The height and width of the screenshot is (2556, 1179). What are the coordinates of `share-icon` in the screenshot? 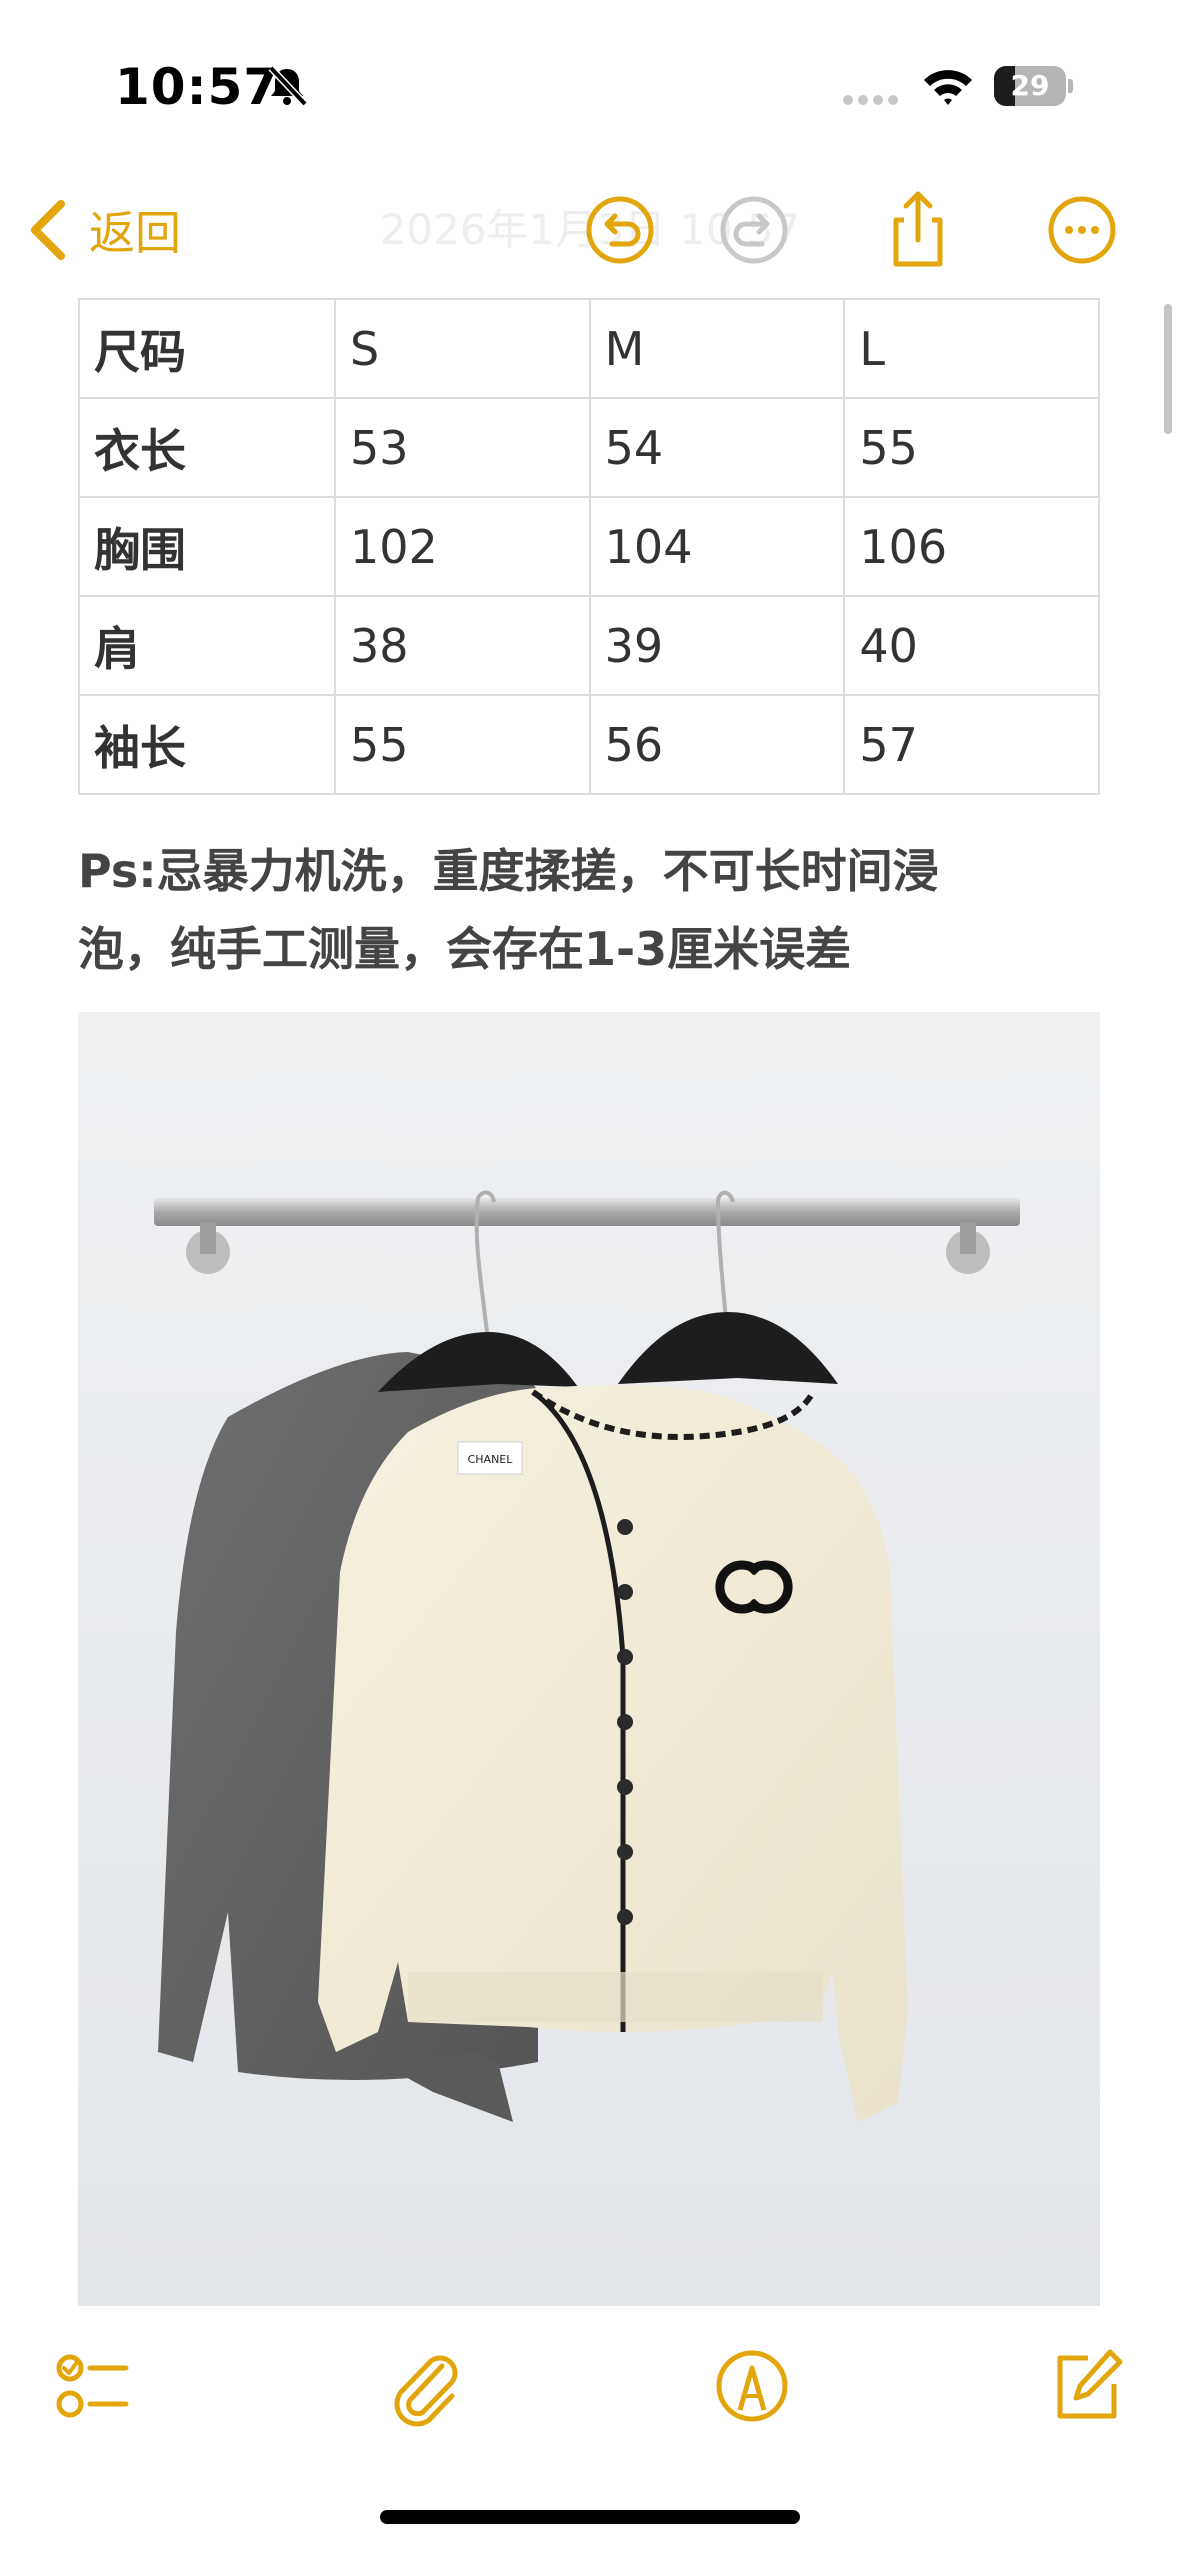 It's located at (918, 230).